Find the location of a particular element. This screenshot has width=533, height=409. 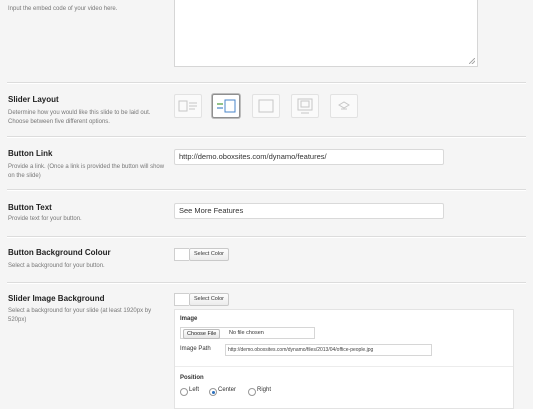

slider-bg-color-picker: Select Color is located at coordinates (202, 299).